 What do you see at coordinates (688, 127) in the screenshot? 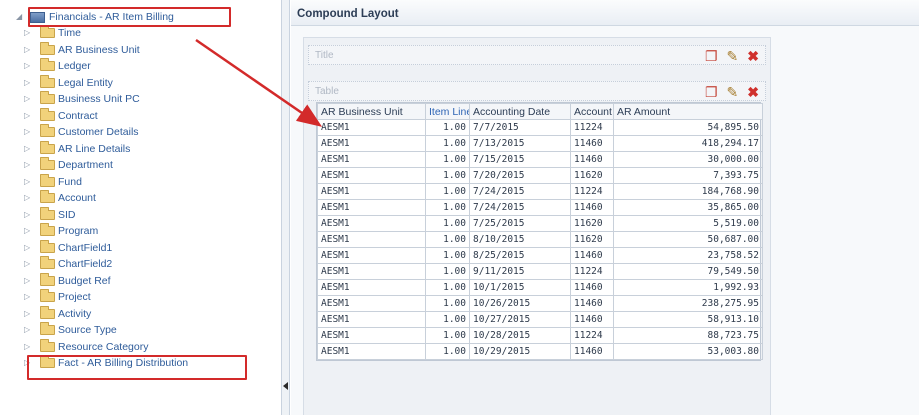
I see `table-cell: 54,895.50` at bounding box center [688, 127].